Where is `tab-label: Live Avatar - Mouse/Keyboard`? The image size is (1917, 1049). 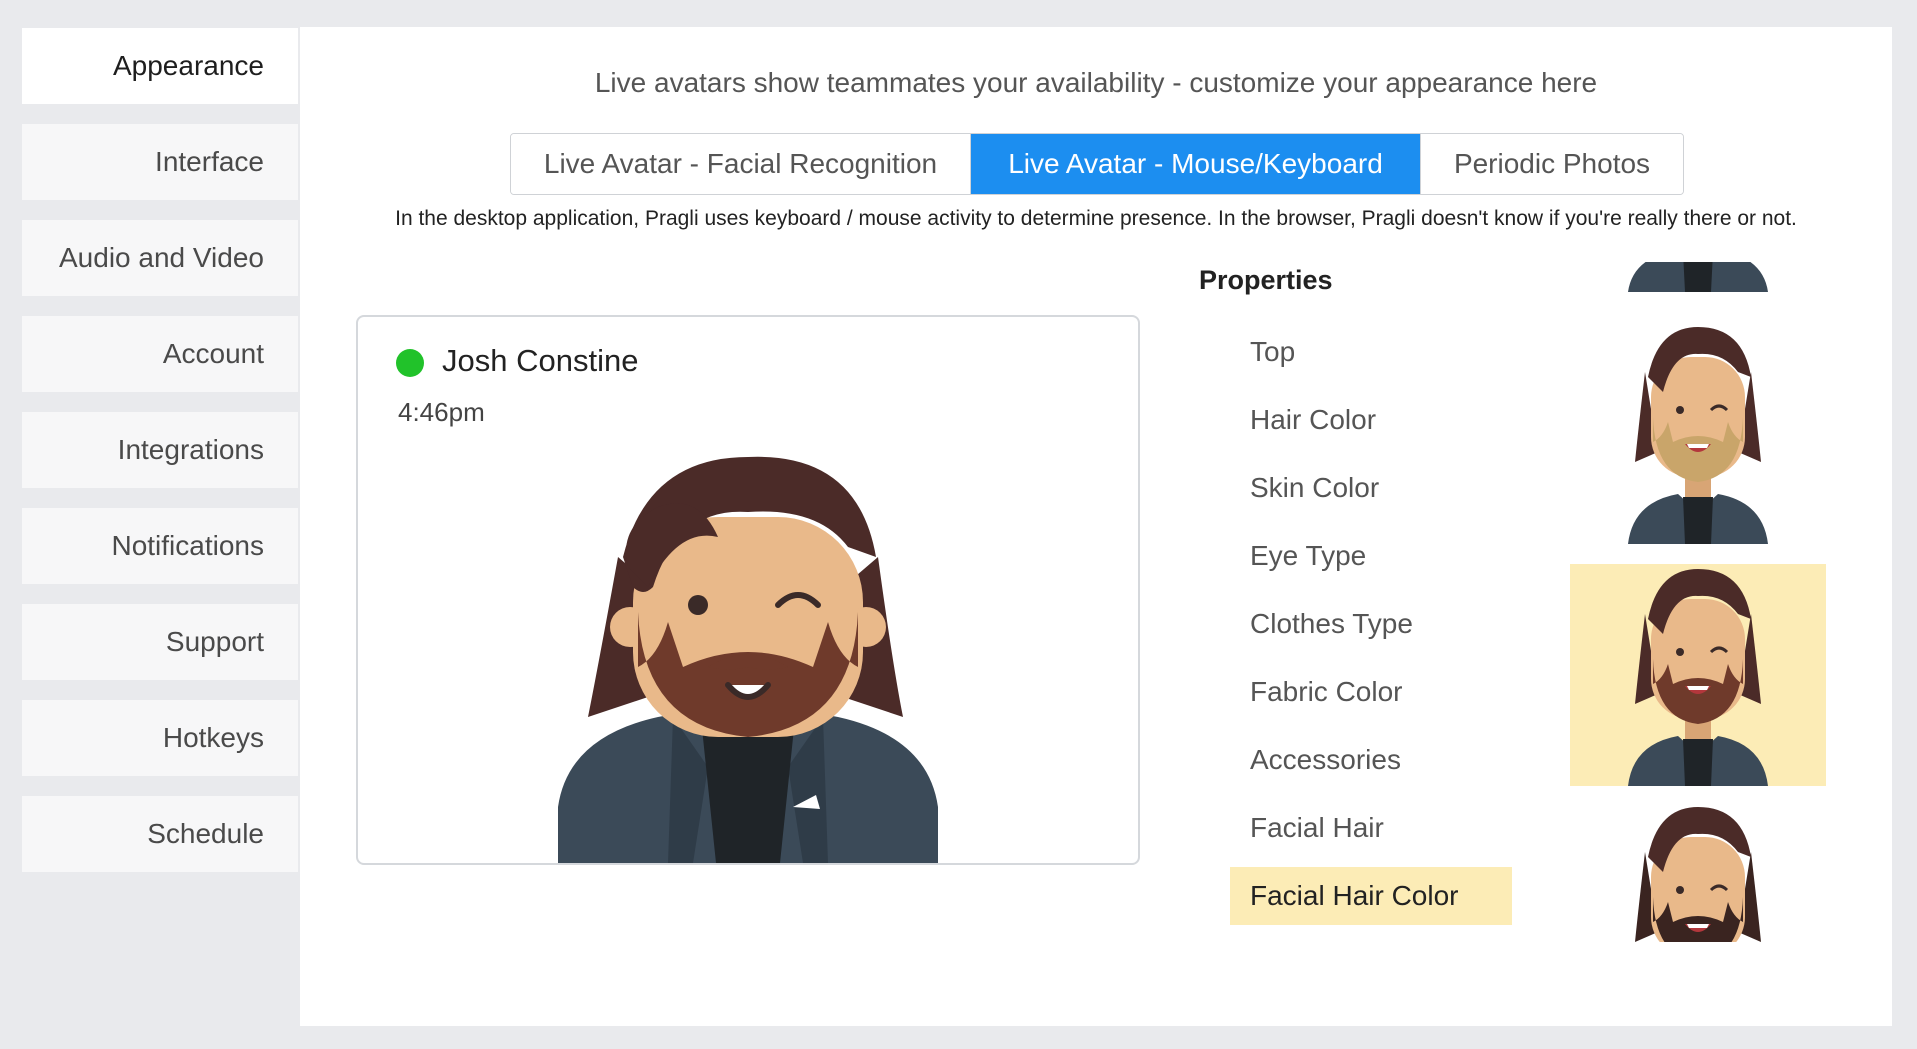
tab-label: Live Avatar - Mouse/Keyboard is located at coordinates (1195, 163).